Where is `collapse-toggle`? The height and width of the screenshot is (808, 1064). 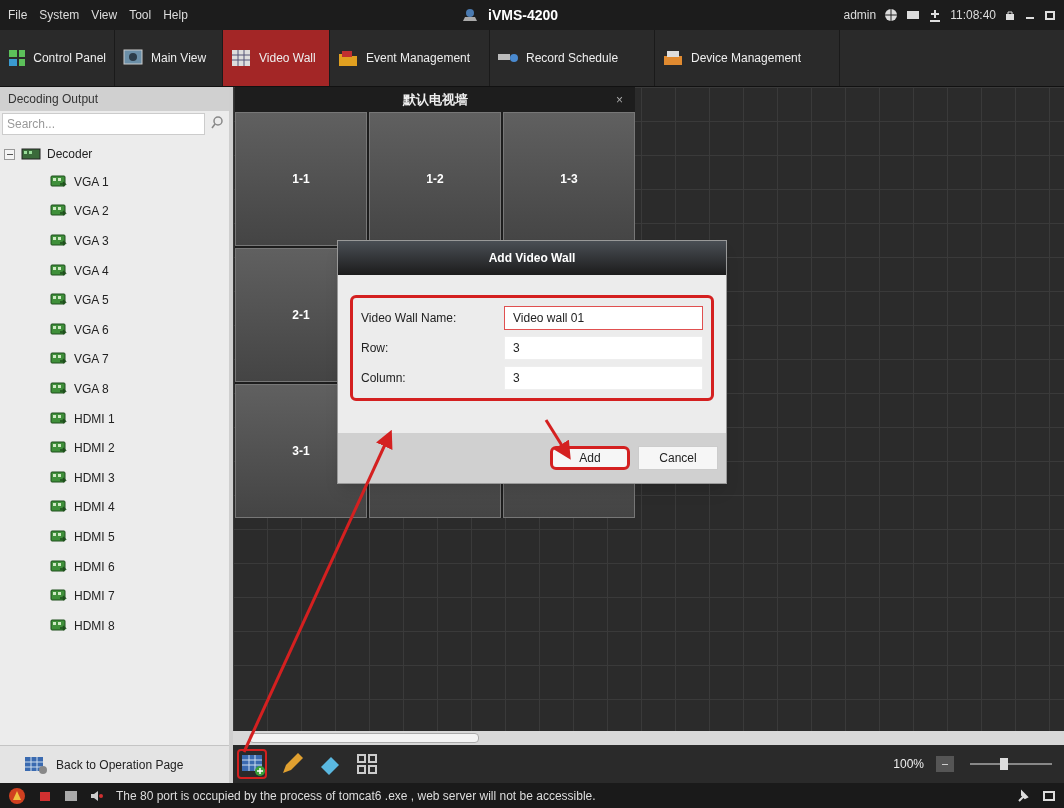
collapse-toggle is located at coordinates (9, 154).